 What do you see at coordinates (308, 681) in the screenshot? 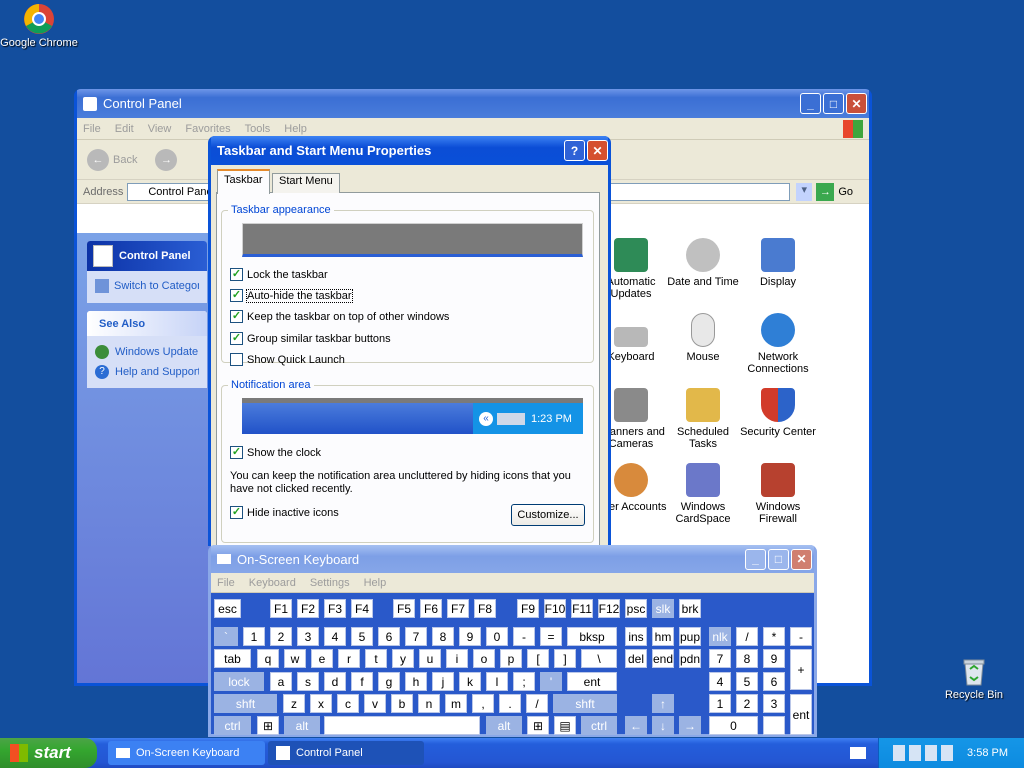
I see `osk-key: s` at bounding box center [308, 681].